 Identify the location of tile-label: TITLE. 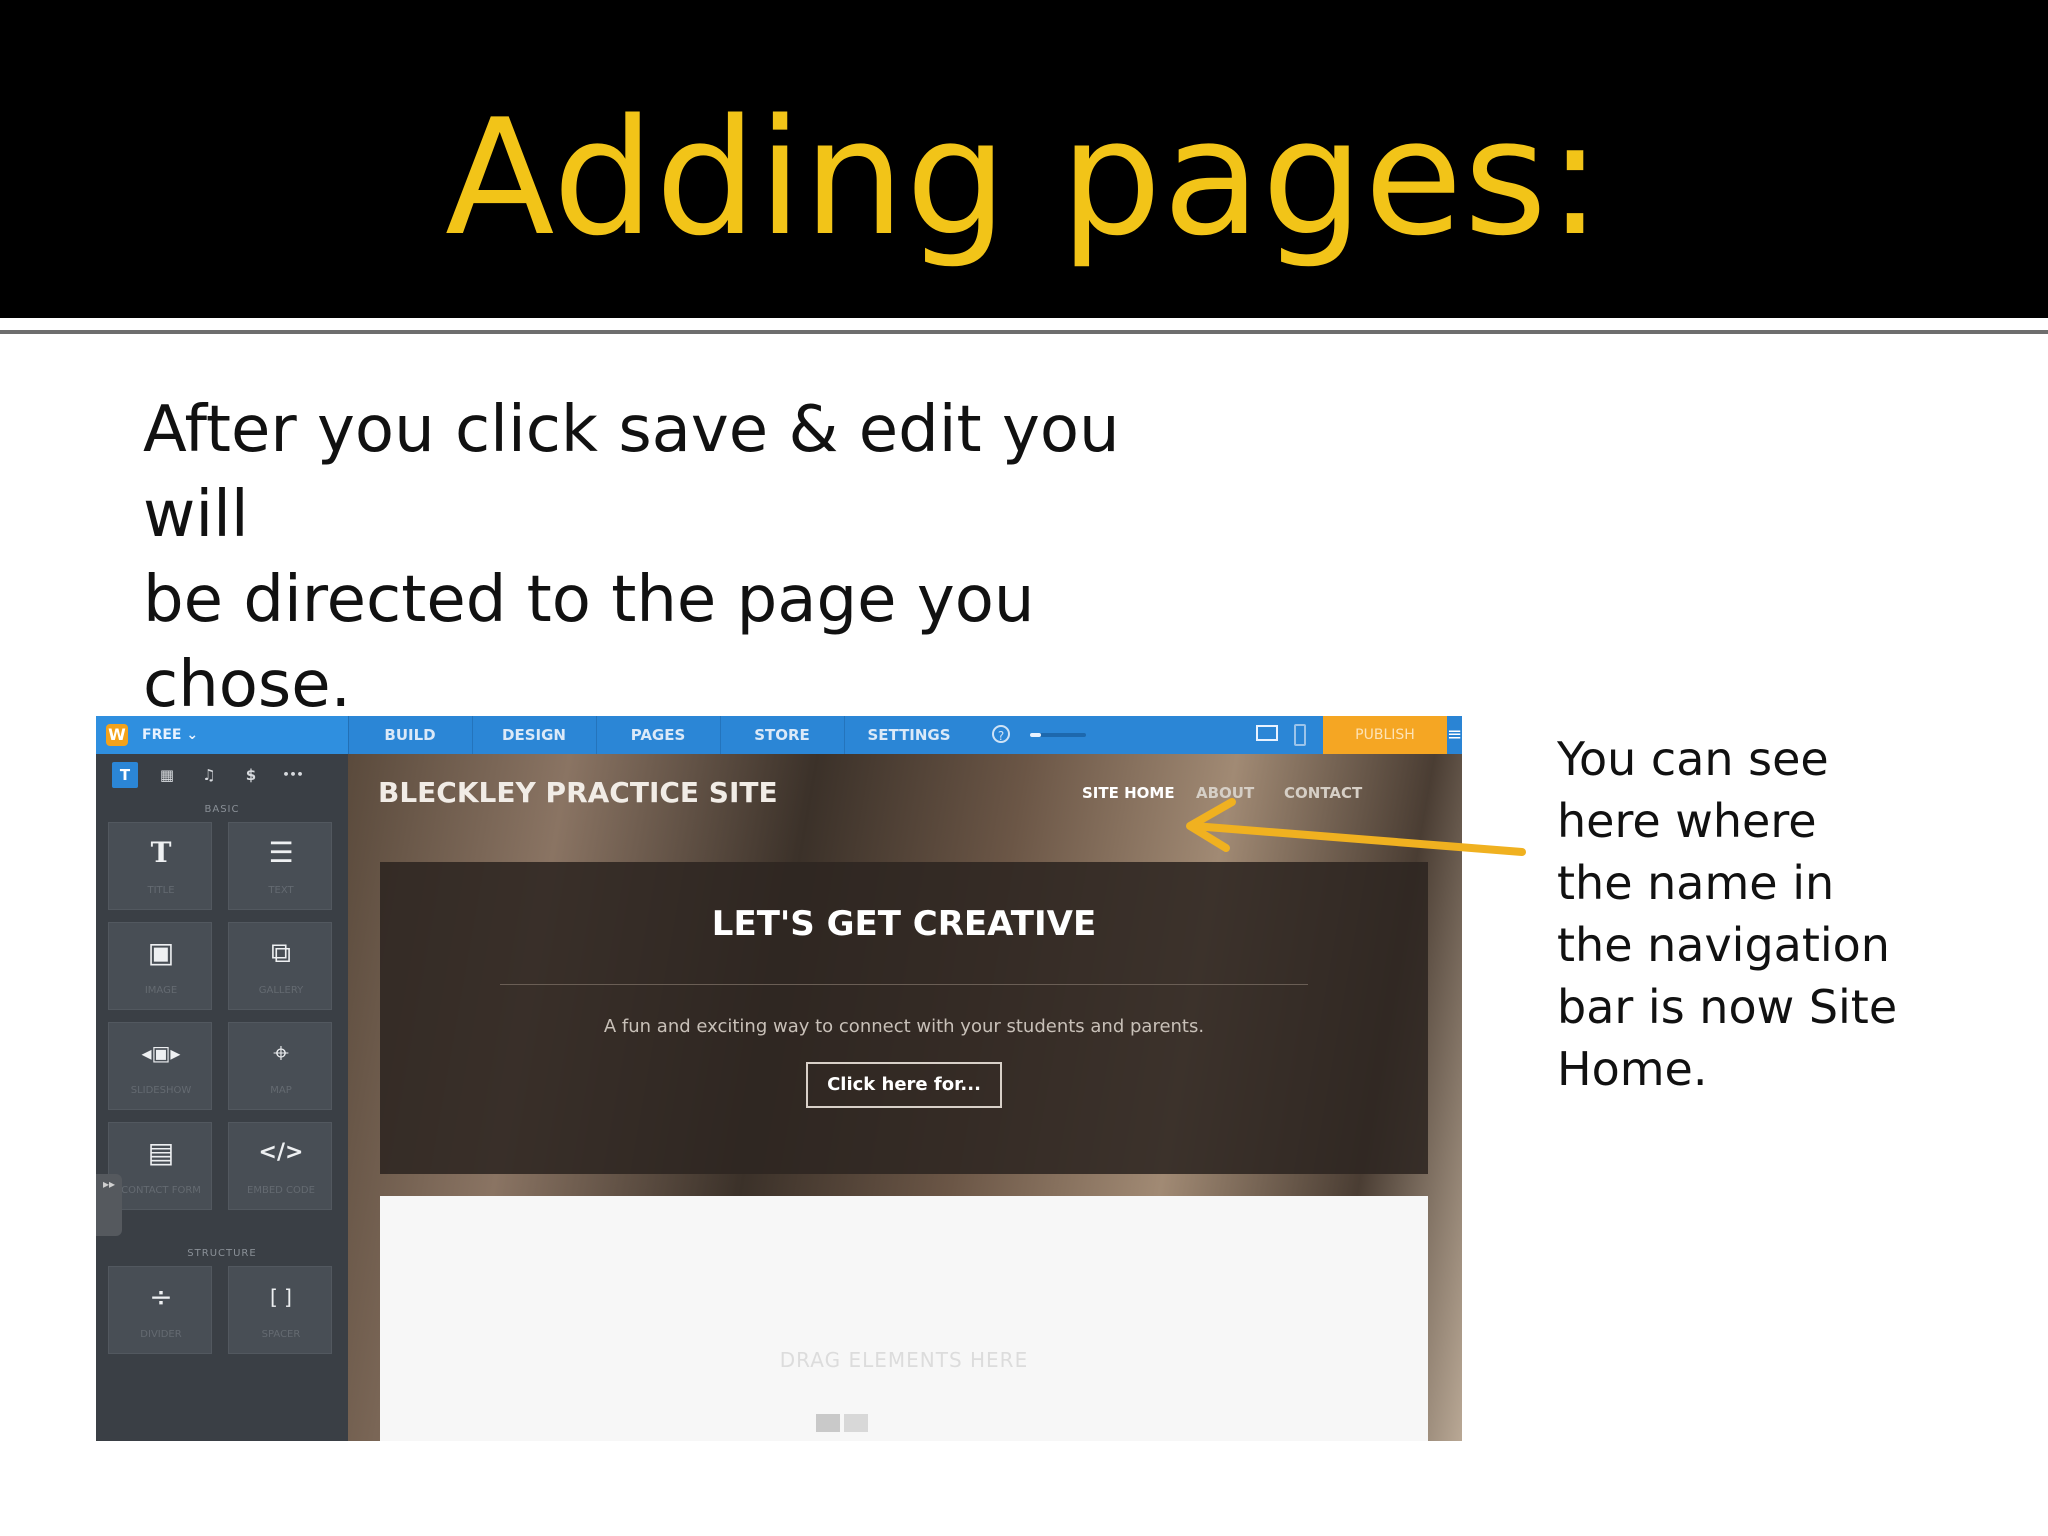
(161, 890).